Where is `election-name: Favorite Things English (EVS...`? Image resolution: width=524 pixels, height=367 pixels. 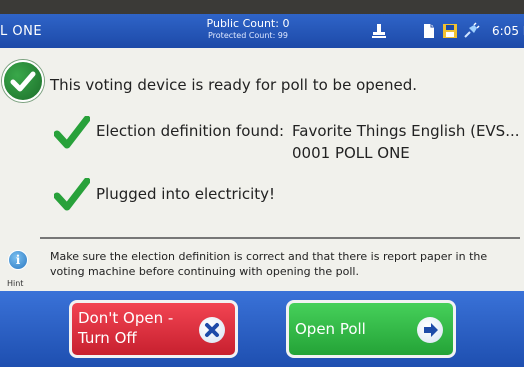 election-name: Favorite Things English (EVS... is located at coordinates (406, 131).